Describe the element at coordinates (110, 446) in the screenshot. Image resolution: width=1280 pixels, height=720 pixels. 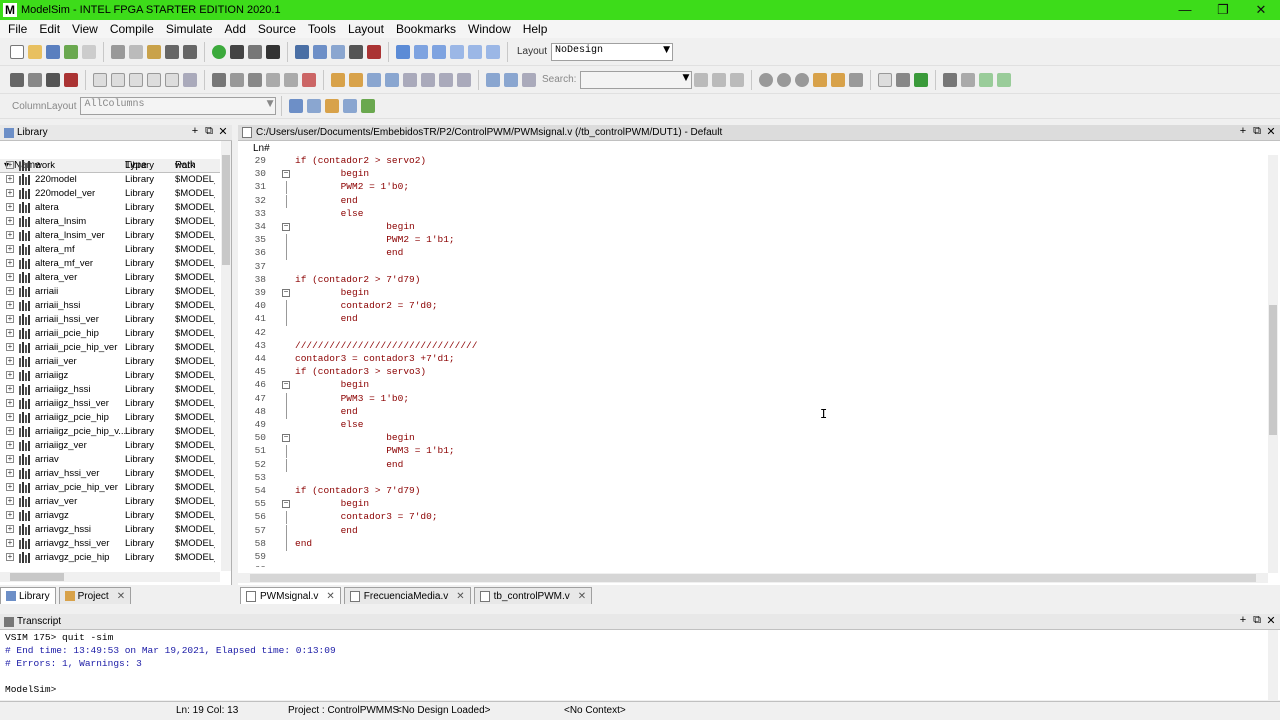
I see `library-row: + arriaiigz_ver Library $MODEL_` at that location.